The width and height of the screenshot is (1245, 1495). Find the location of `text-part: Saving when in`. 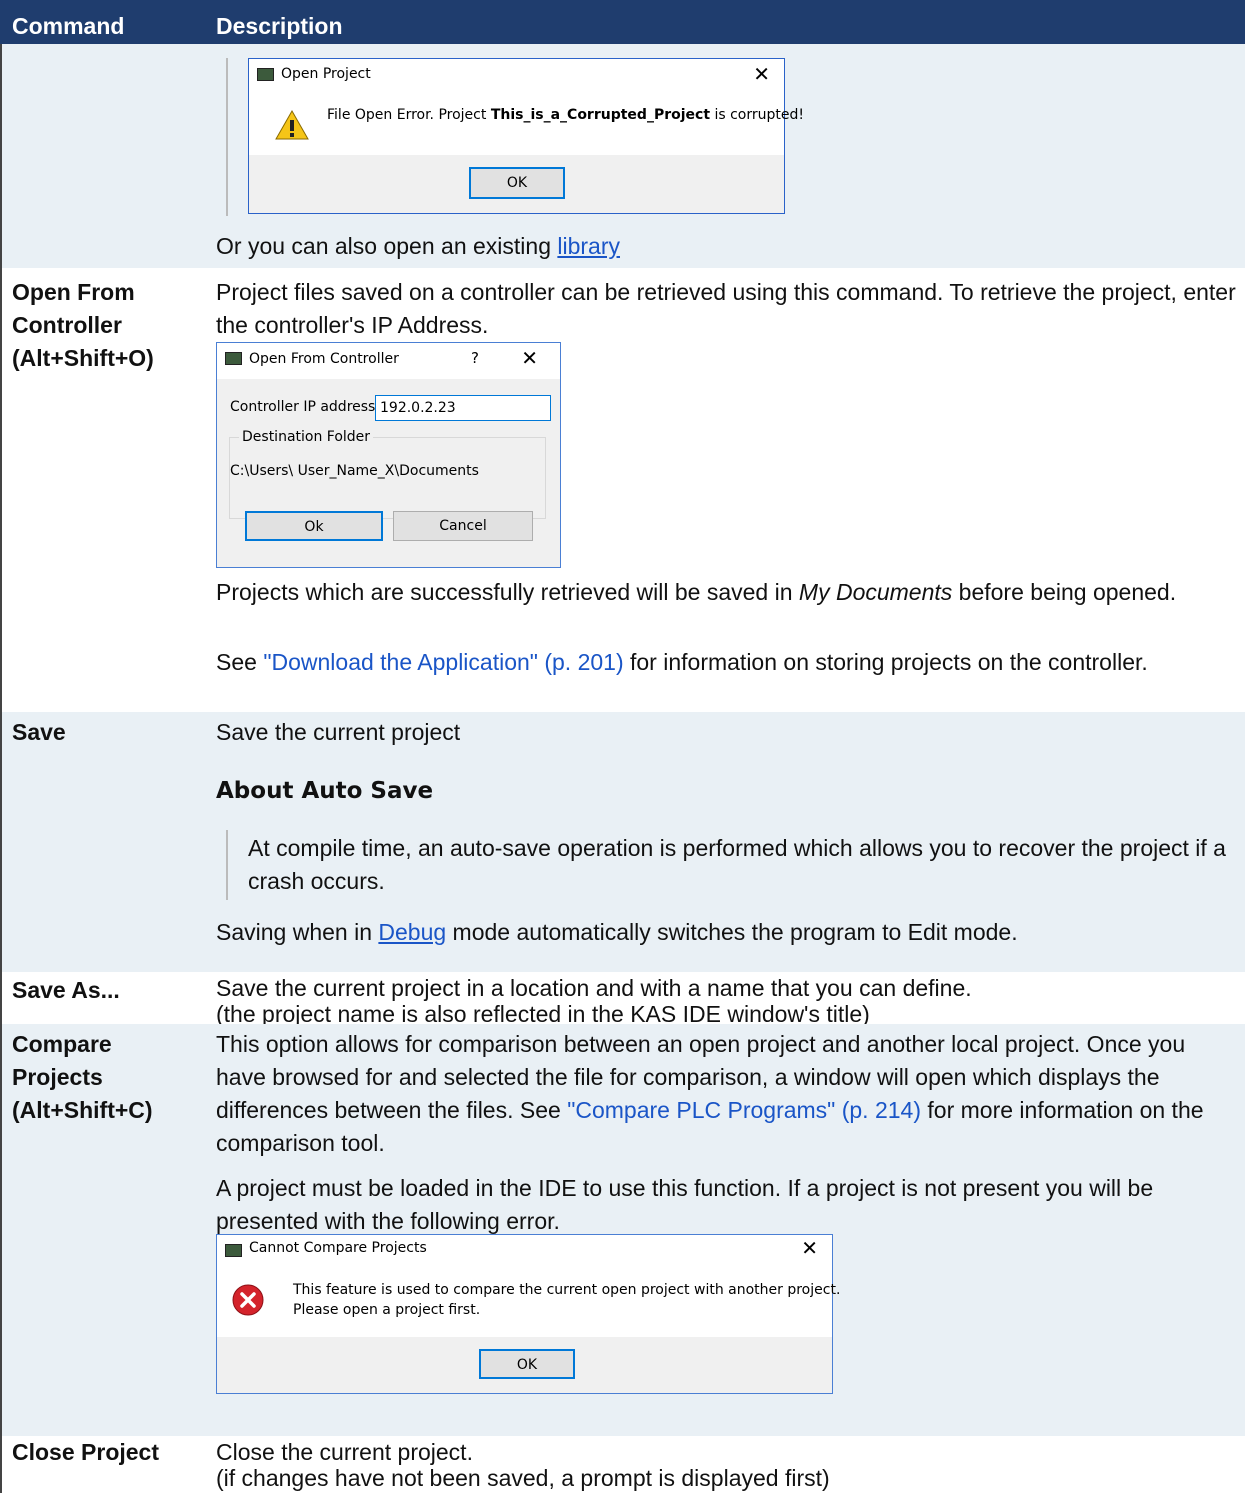

text-part: Saving when in is located at coordinates (297, 932).